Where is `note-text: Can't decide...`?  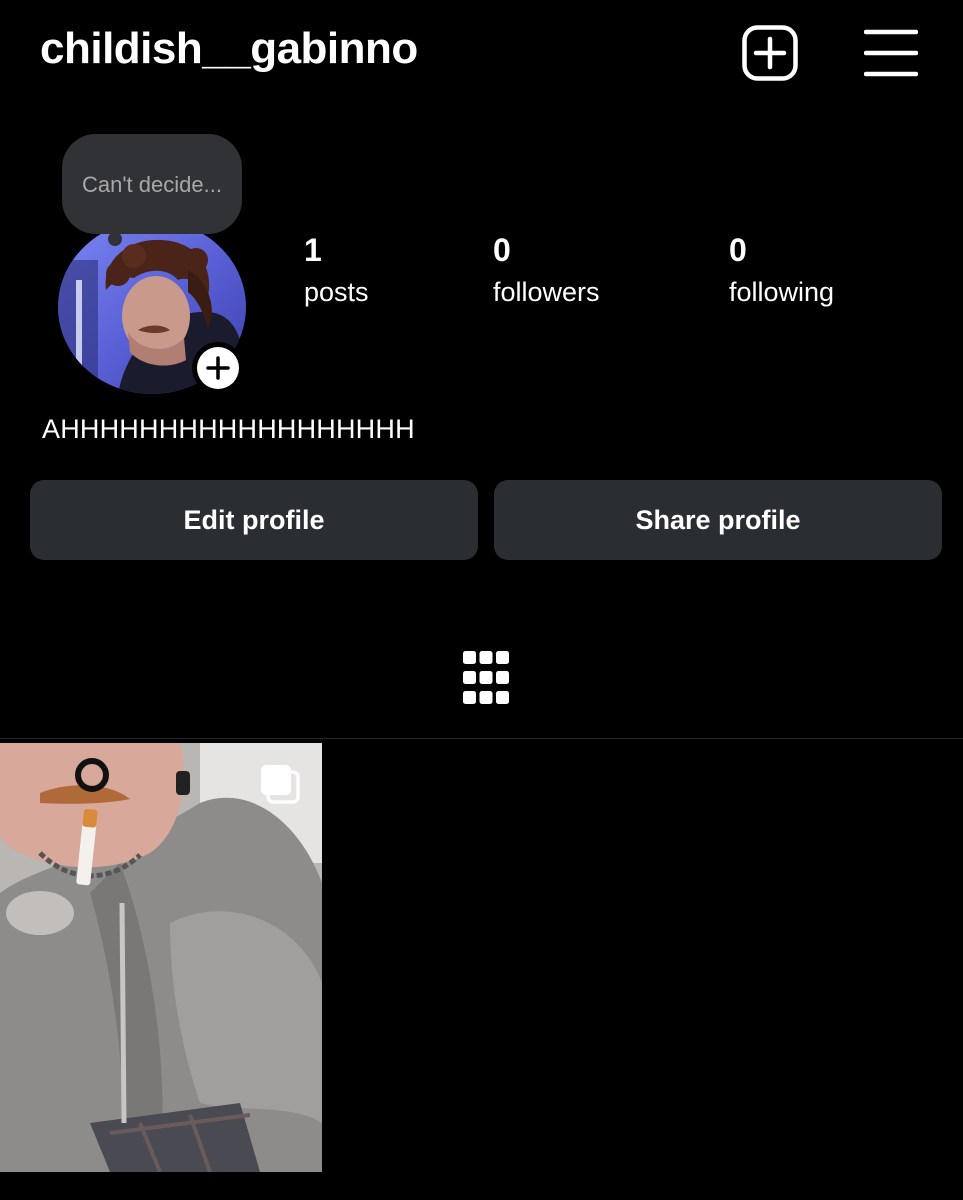 note-text: Can't decide... is located at coordinates (152, 184).